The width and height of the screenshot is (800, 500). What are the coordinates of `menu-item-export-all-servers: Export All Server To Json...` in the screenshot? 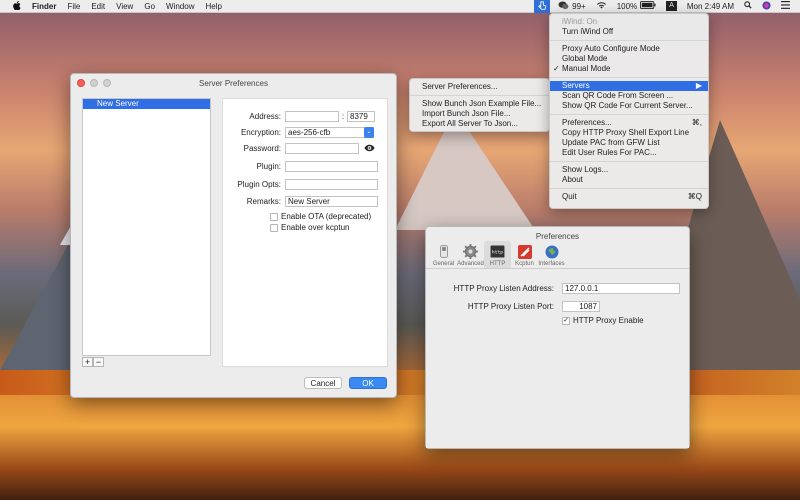 It's located at (479, 124).